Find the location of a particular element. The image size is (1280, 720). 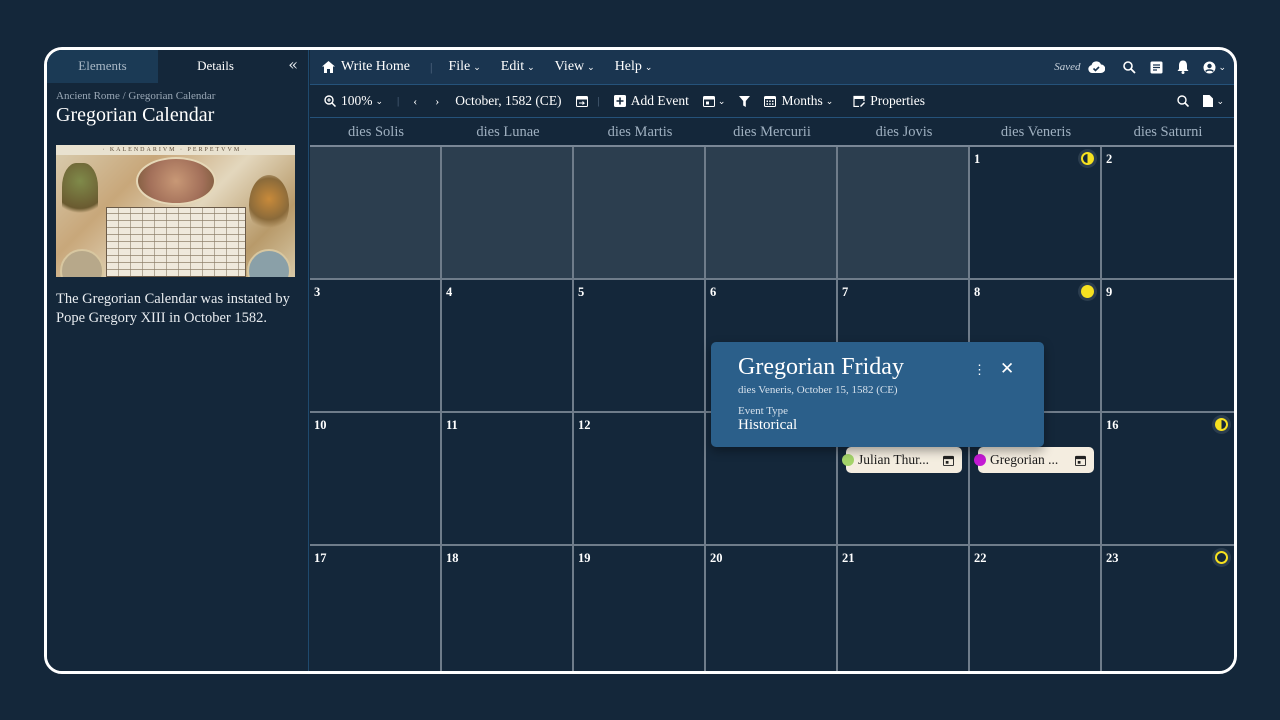

notes-icon is located at coordinates (1156, 67).